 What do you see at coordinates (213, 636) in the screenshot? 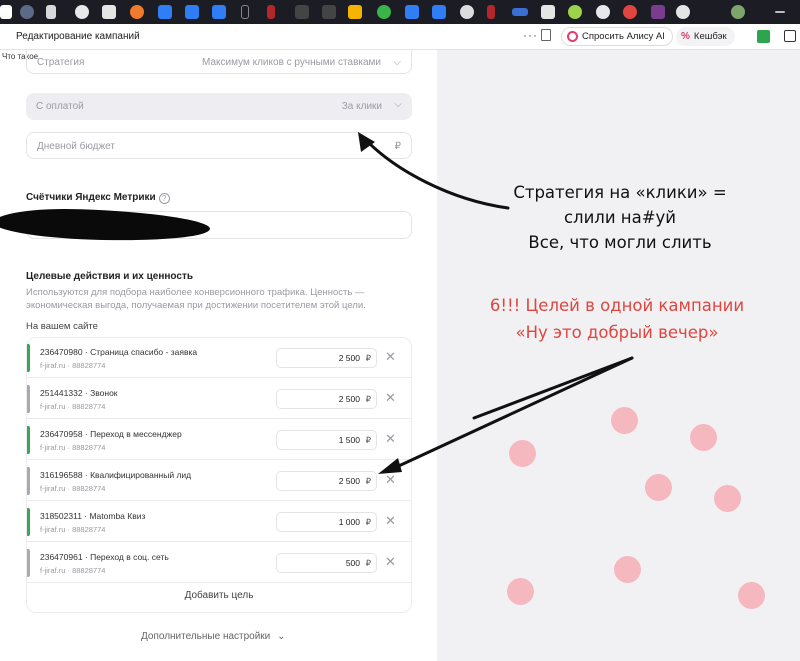
I see `more-settings-toggle: Дополнительные настройки ⌄` at bounding box center [213, 636].